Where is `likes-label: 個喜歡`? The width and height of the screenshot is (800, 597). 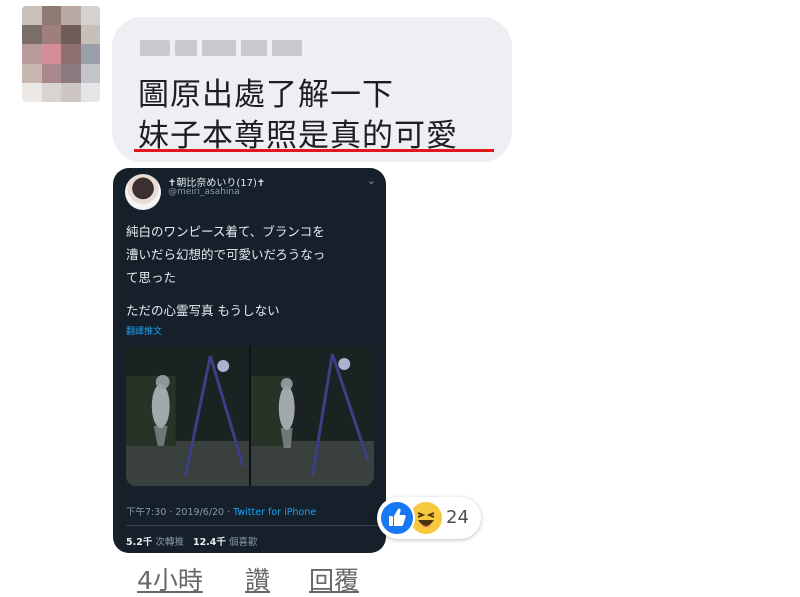
likes-label: 個喜歡 is located at coordinates (243, 542).